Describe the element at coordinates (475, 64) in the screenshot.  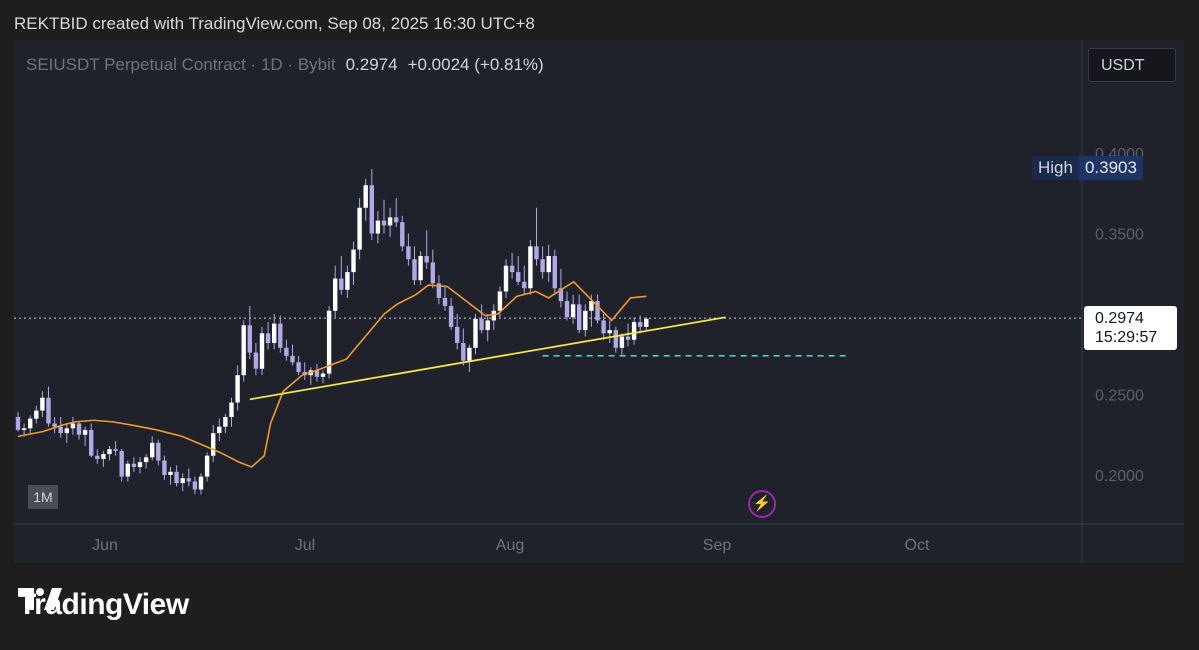
I see `legend-change: +0.0024 (+0.81%)` at that location.